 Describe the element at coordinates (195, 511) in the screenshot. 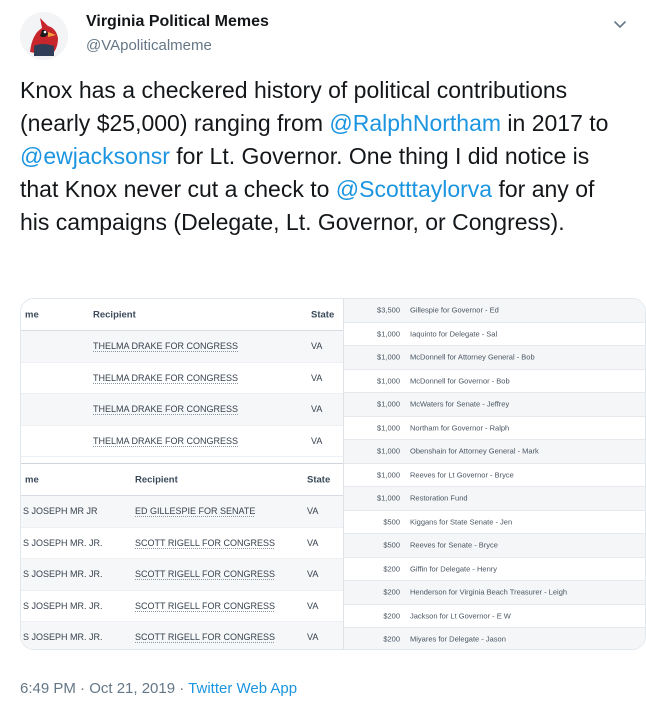

I see `recipient-cell: ED GILLESPIE FOR SENATE` at that location.